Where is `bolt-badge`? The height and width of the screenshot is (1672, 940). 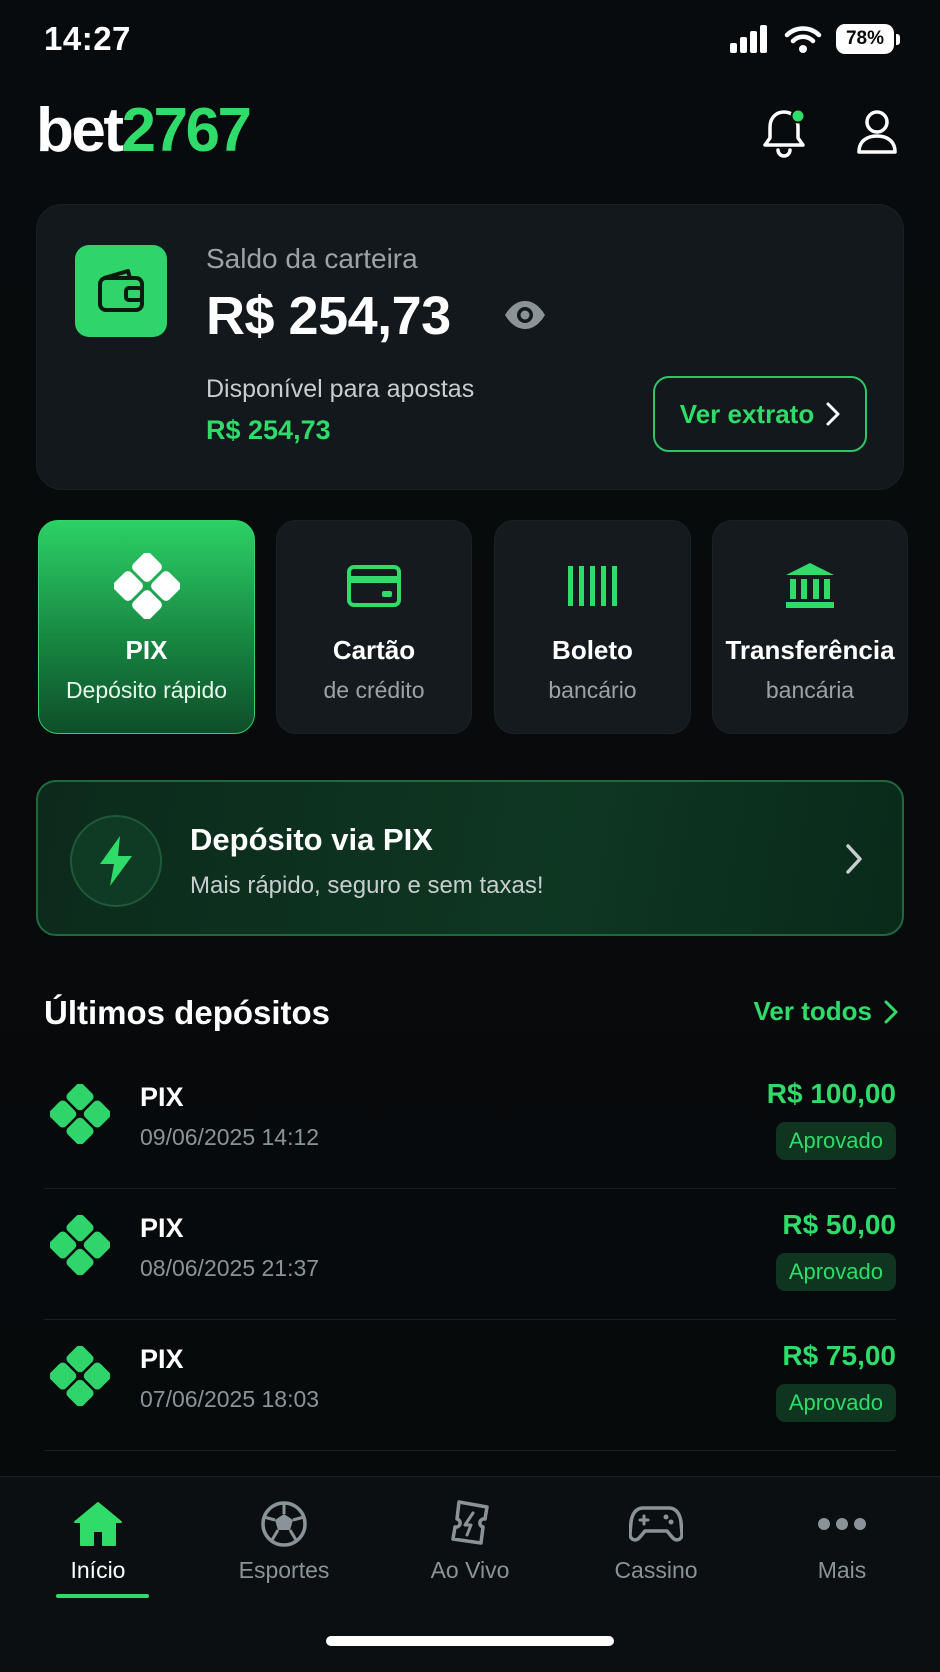 bolt-badge is located at coordinates (116, 861).